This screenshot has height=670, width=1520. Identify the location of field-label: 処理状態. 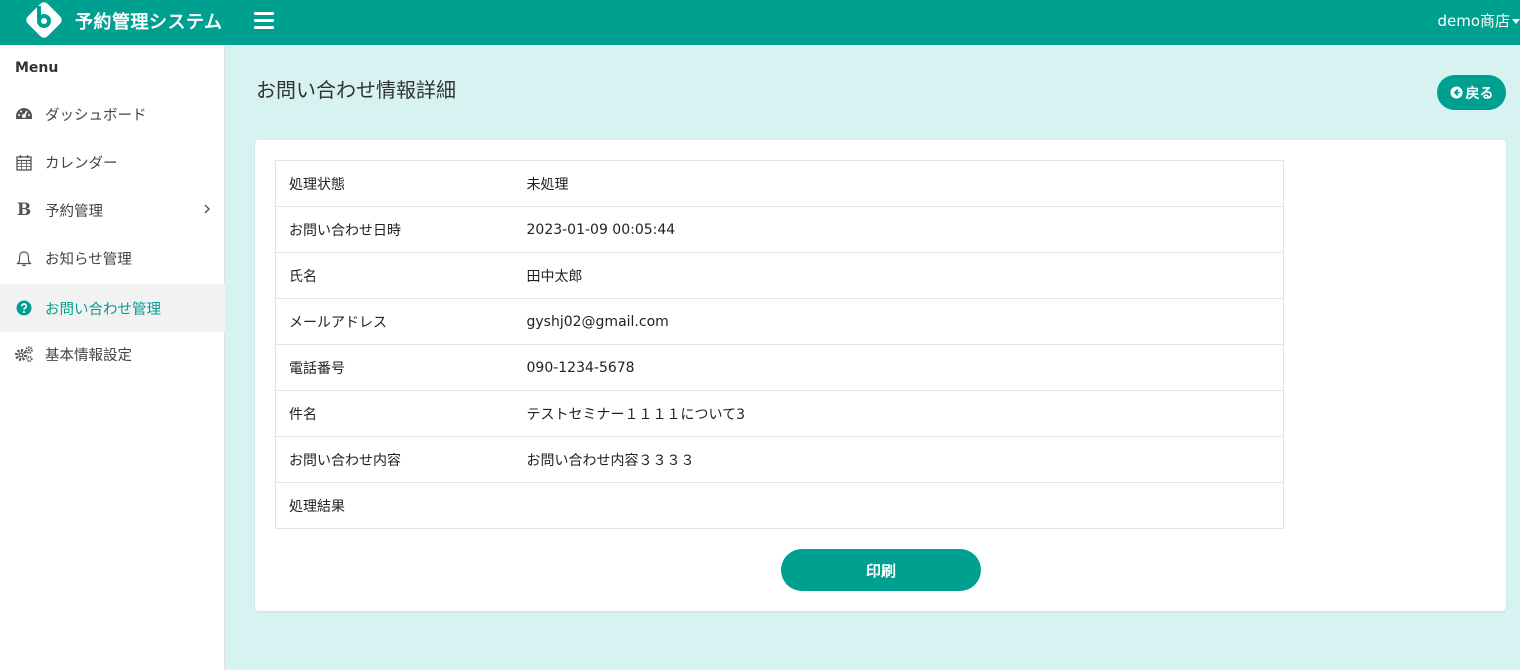
(401, 183).